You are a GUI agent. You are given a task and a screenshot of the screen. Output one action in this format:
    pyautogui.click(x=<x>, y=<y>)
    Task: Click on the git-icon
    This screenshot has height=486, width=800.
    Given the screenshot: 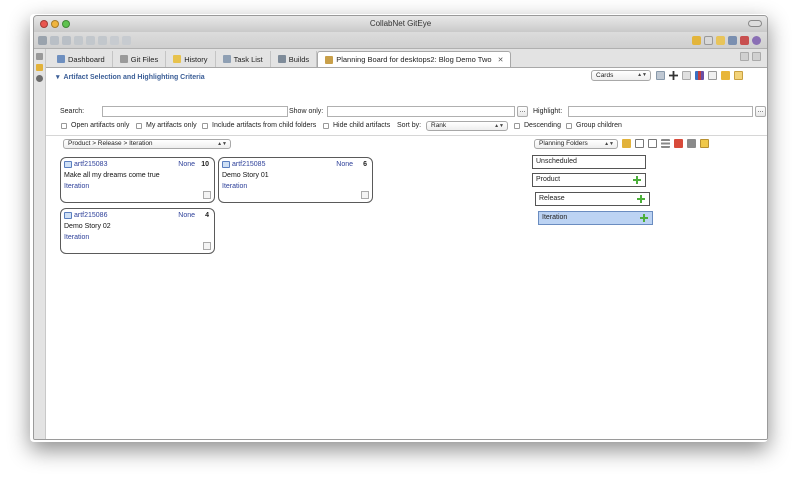 What is the action you would take?
    pyautogui.click(x=90, y=40)
    